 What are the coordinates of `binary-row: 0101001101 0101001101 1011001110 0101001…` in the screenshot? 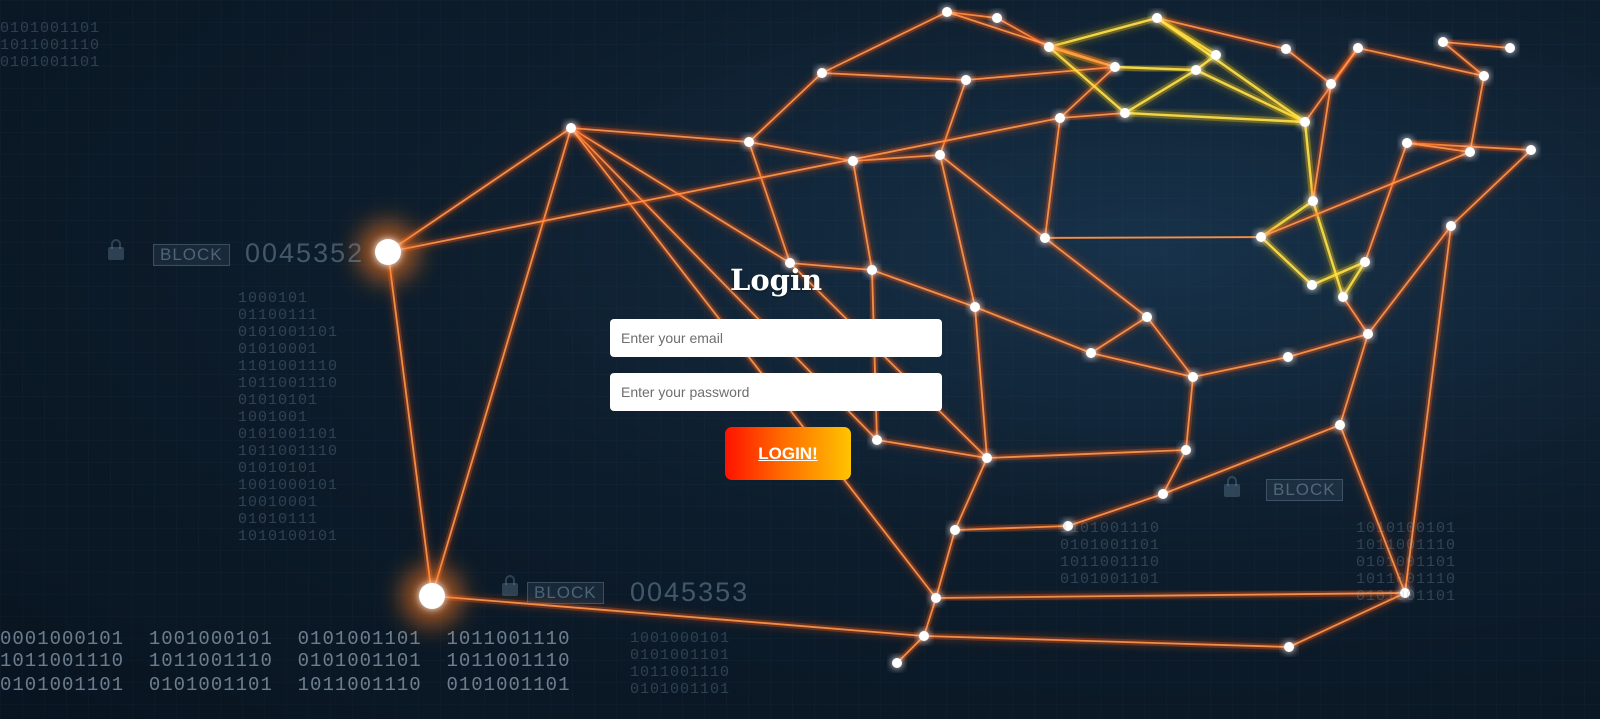 It's located at (285, 685).